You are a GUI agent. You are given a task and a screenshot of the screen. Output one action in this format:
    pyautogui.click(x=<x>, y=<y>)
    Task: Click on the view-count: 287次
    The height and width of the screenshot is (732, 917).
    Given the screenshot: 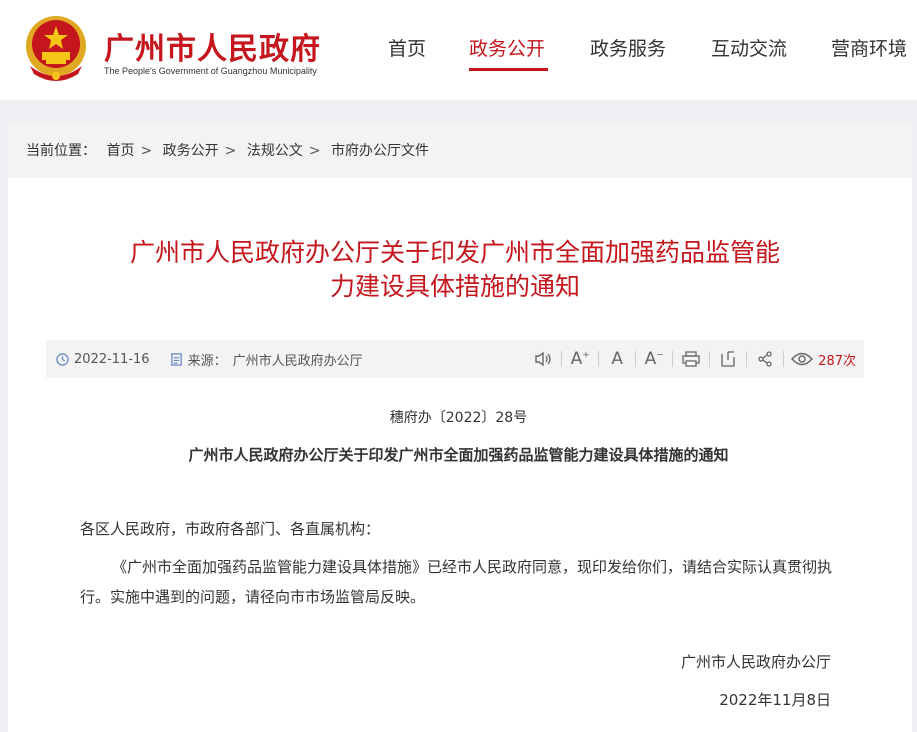 What is the action you would take?
    pyautogui.click(x=837, y=361)
    